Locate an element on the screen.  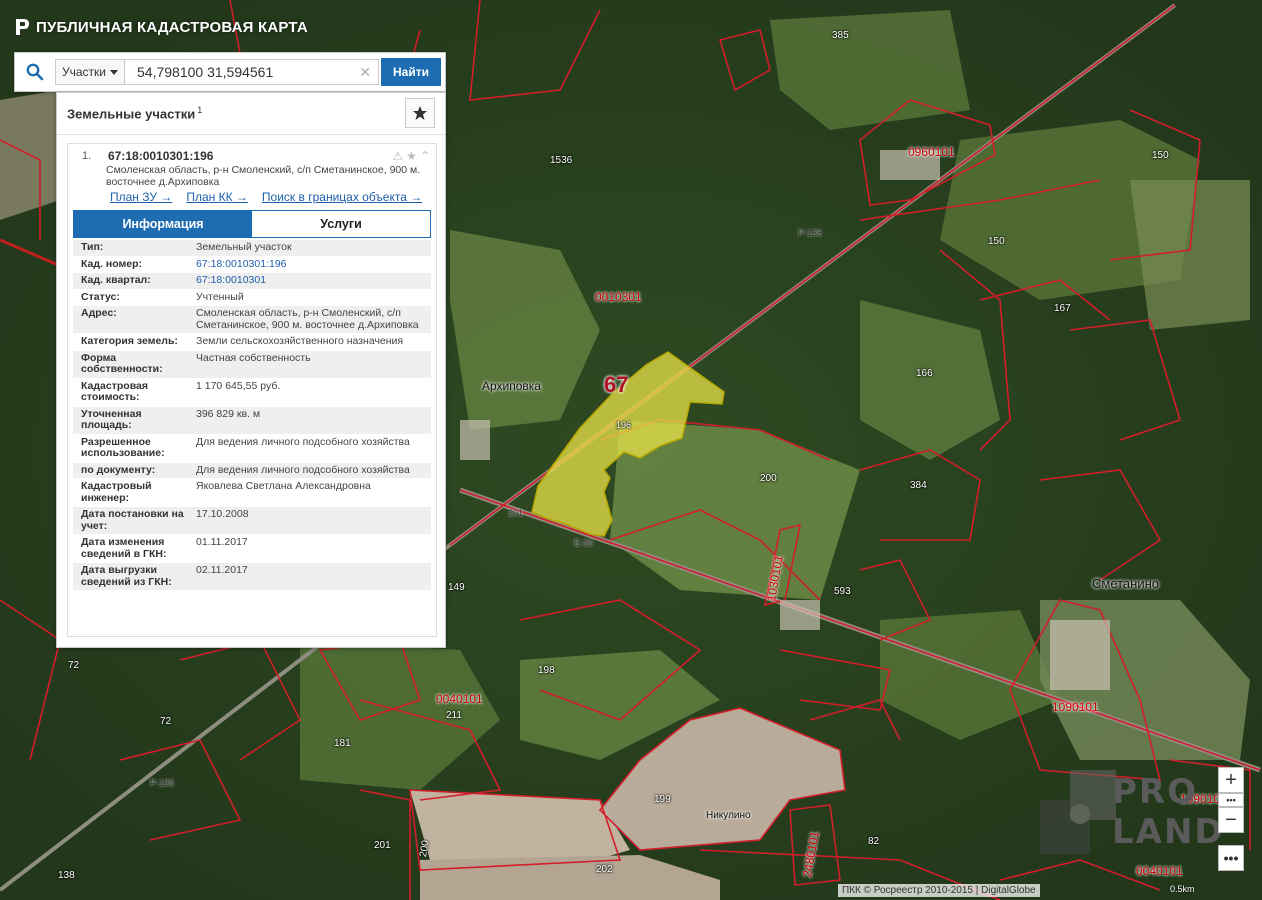
more-tools-button: ••• is located at coordinates (1231, 858).